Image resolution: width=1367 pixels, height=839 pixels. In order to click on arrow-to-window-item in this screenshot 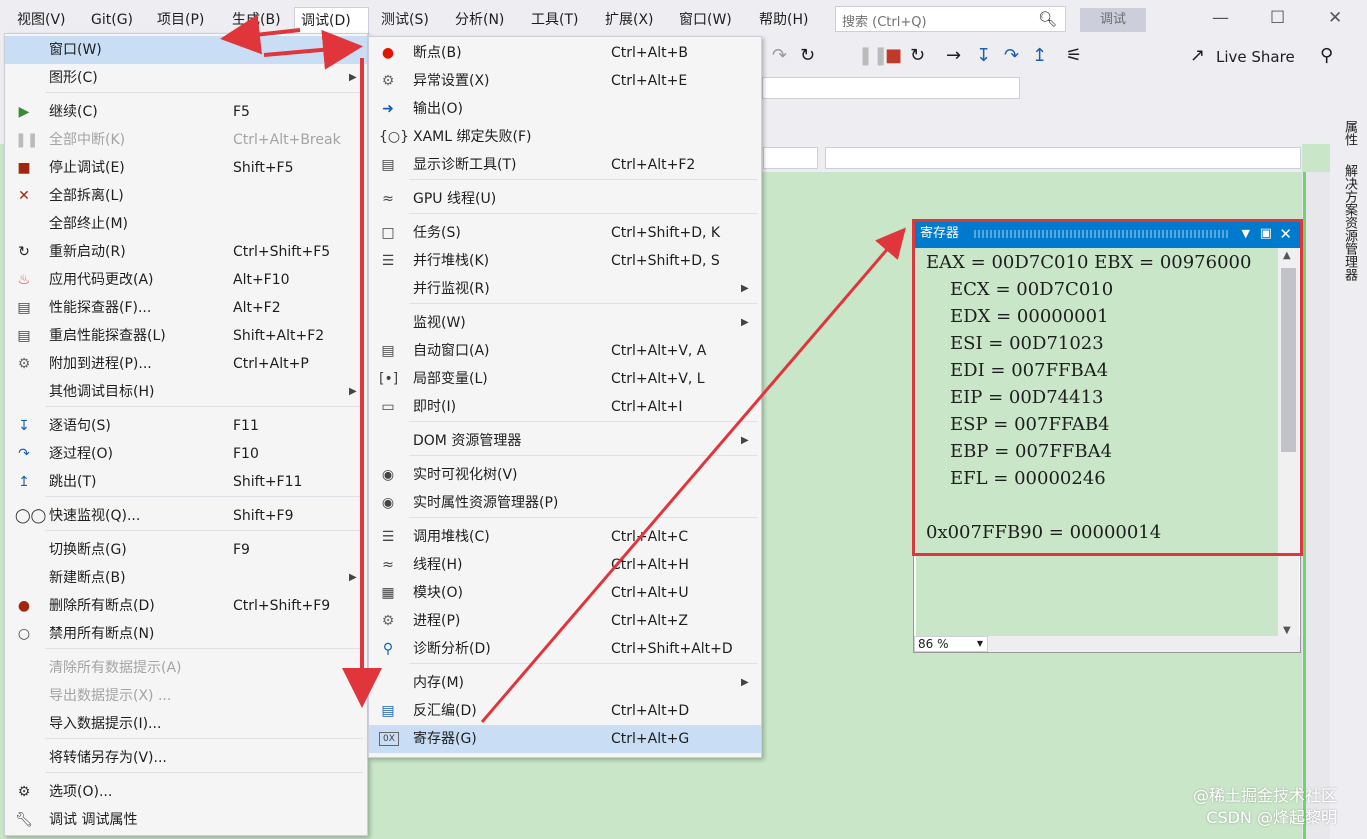, I will do `click(260, 34)`.